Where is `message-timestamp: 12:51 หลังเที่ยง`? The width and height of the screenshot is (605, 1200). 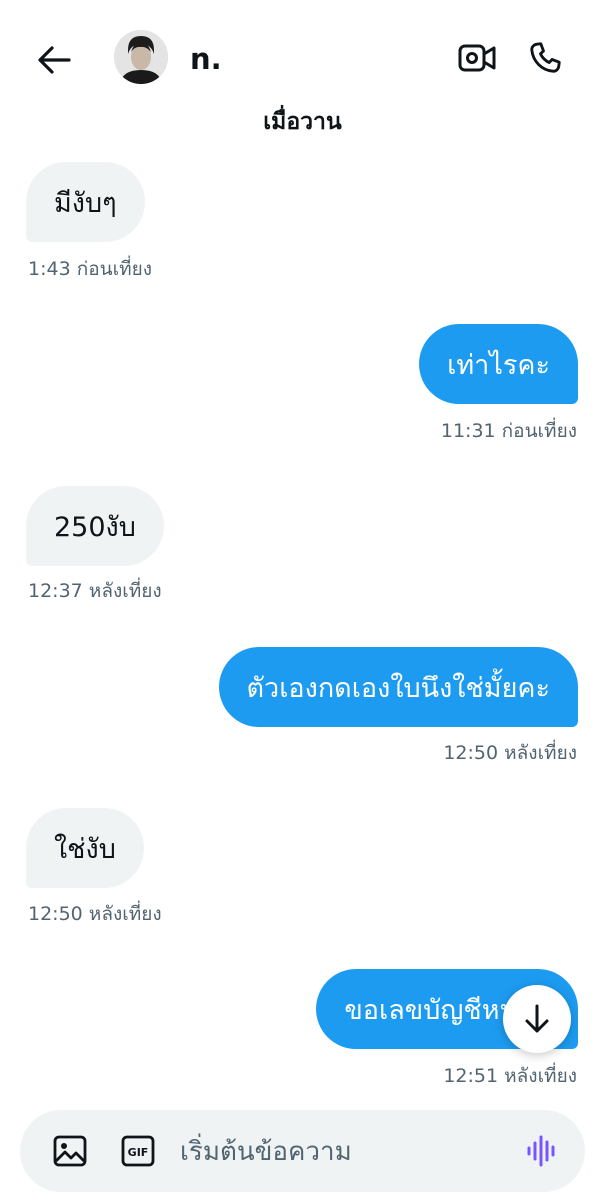
message-timestamp: 12:51 หลังเที่ยง is located at coordinates (510, 1076).